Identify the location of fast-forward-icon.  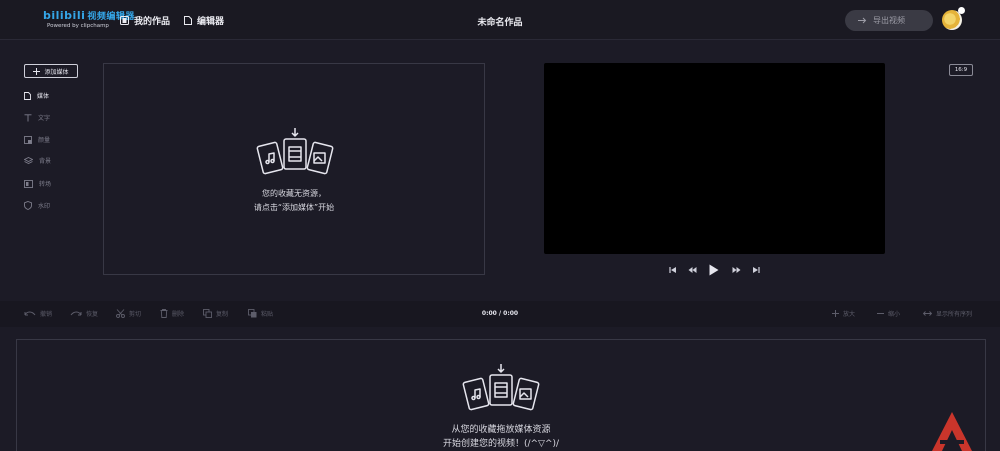
(736, 270).